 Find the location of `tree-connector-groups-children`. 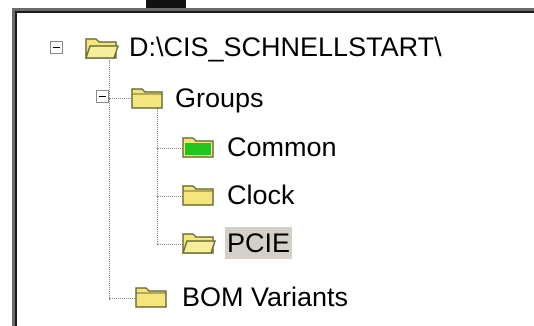

tree-connector-groups-children is located at coordinates (157, 176).